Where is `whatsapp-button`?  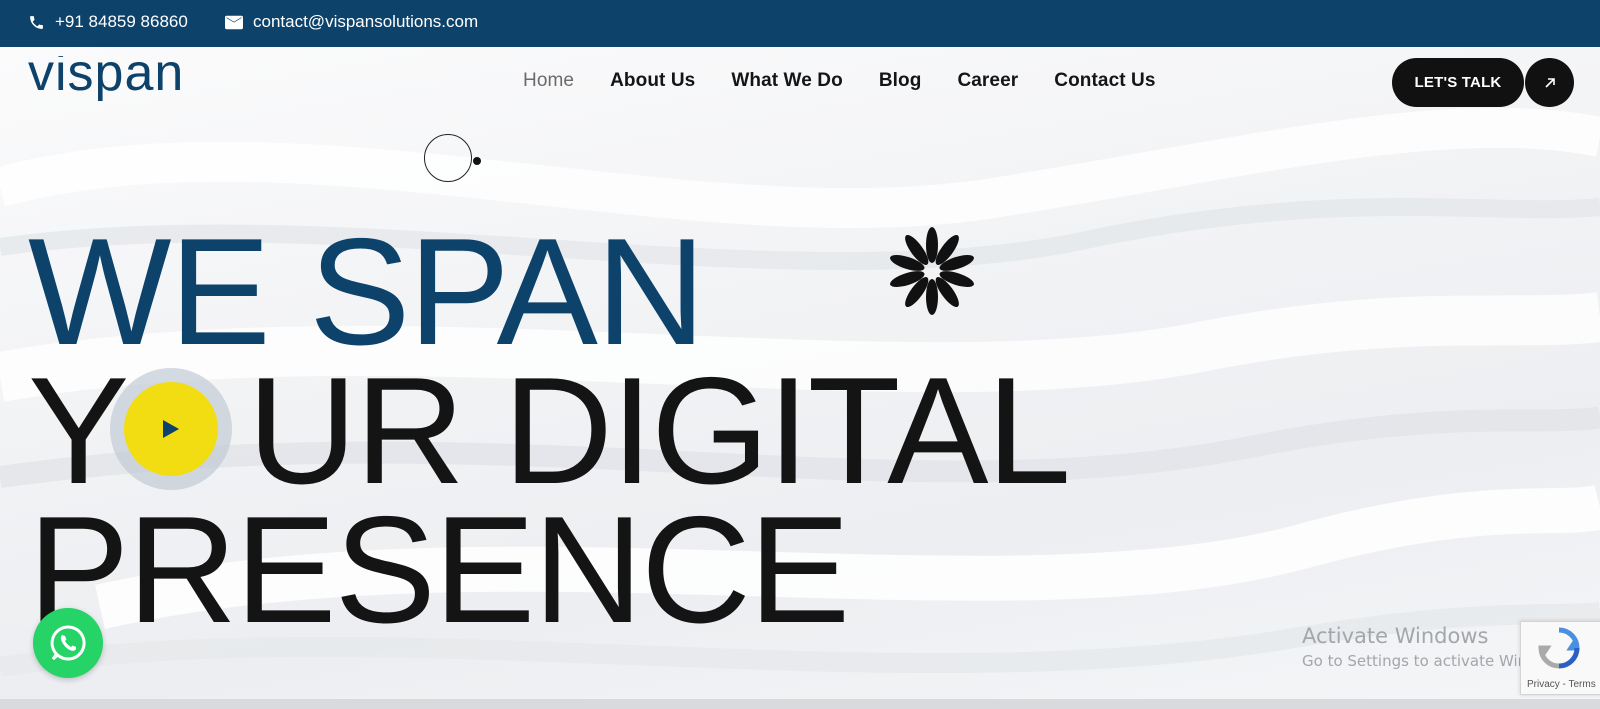
whatsapp-button is located at coordinates (68, 643).